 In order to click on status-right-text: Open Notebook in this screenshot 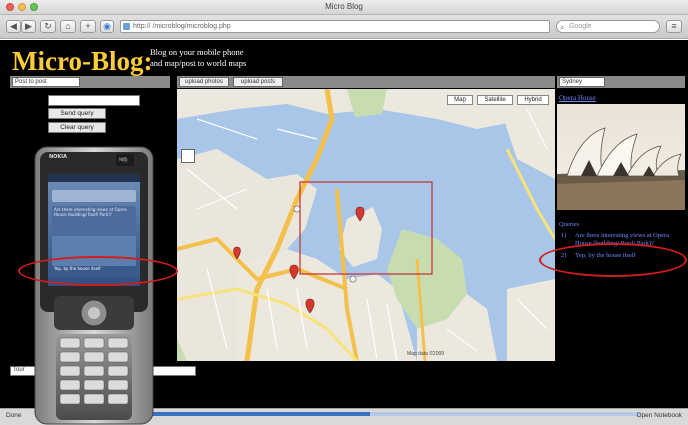, I will do `click(659, 415)`.